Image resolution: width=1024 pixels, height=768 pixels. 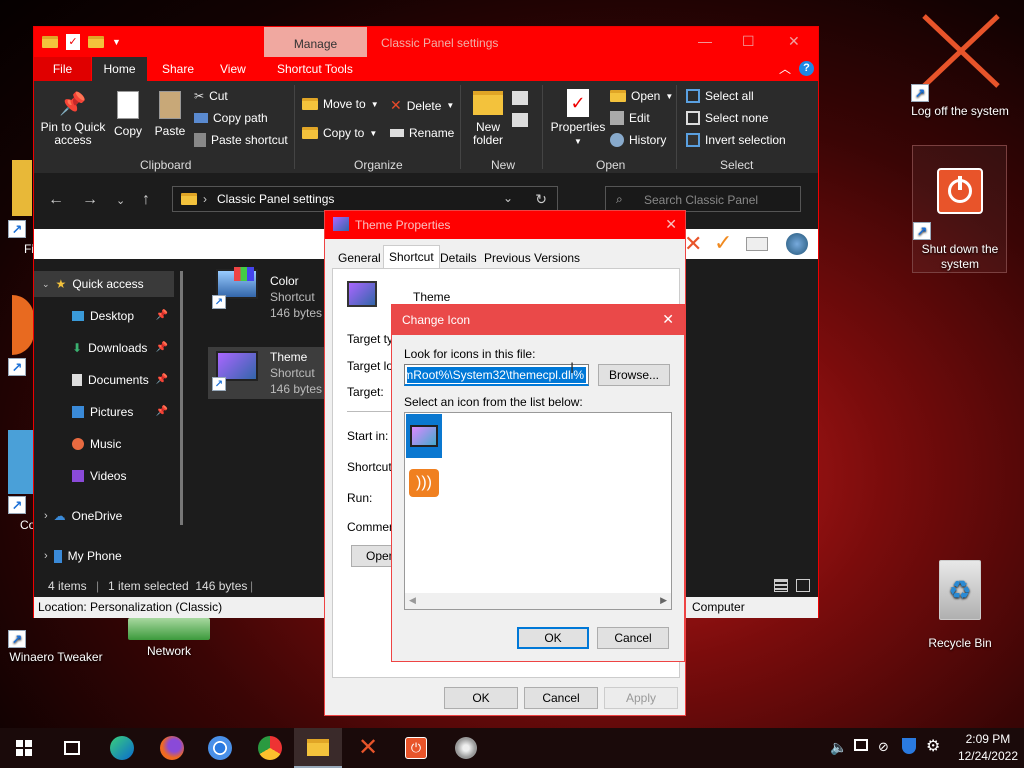 I want to click on delete-button: ✕ Delete ▼, so click(x=422, y=105).